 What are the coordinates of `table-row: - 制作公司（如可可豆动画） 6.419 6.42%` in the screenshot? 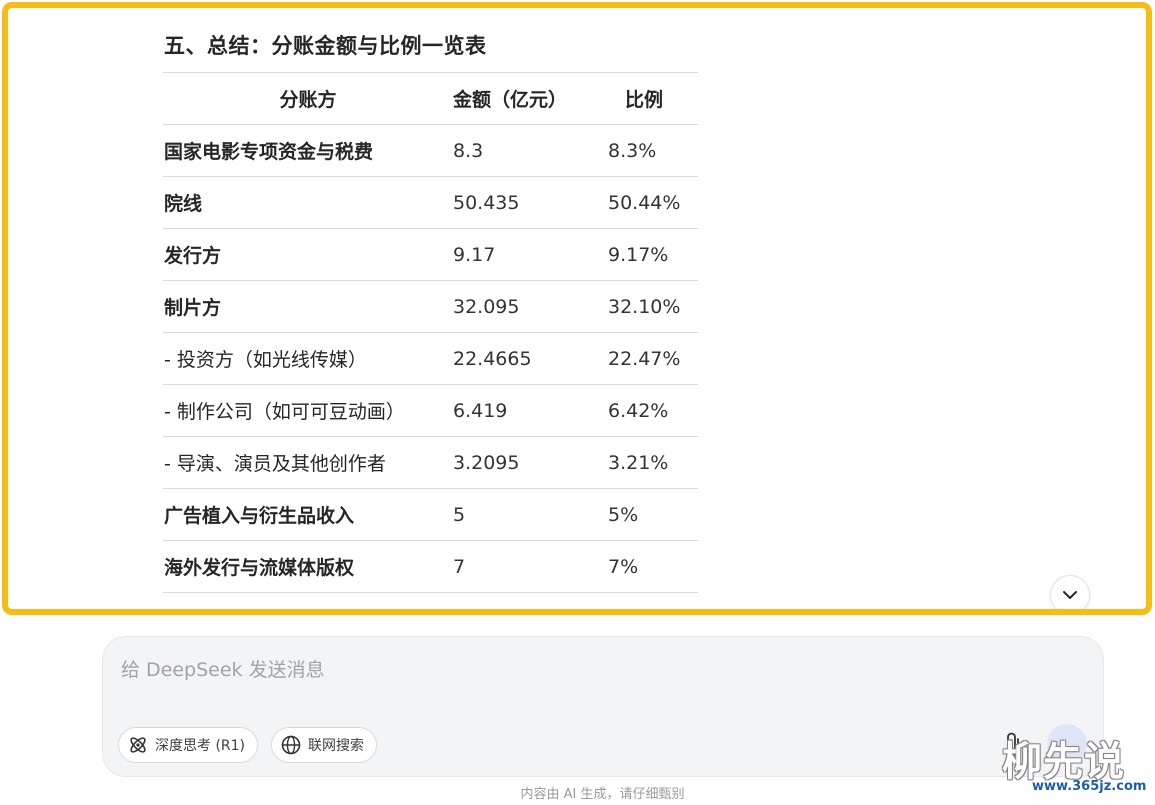 It's located at (430, 410).